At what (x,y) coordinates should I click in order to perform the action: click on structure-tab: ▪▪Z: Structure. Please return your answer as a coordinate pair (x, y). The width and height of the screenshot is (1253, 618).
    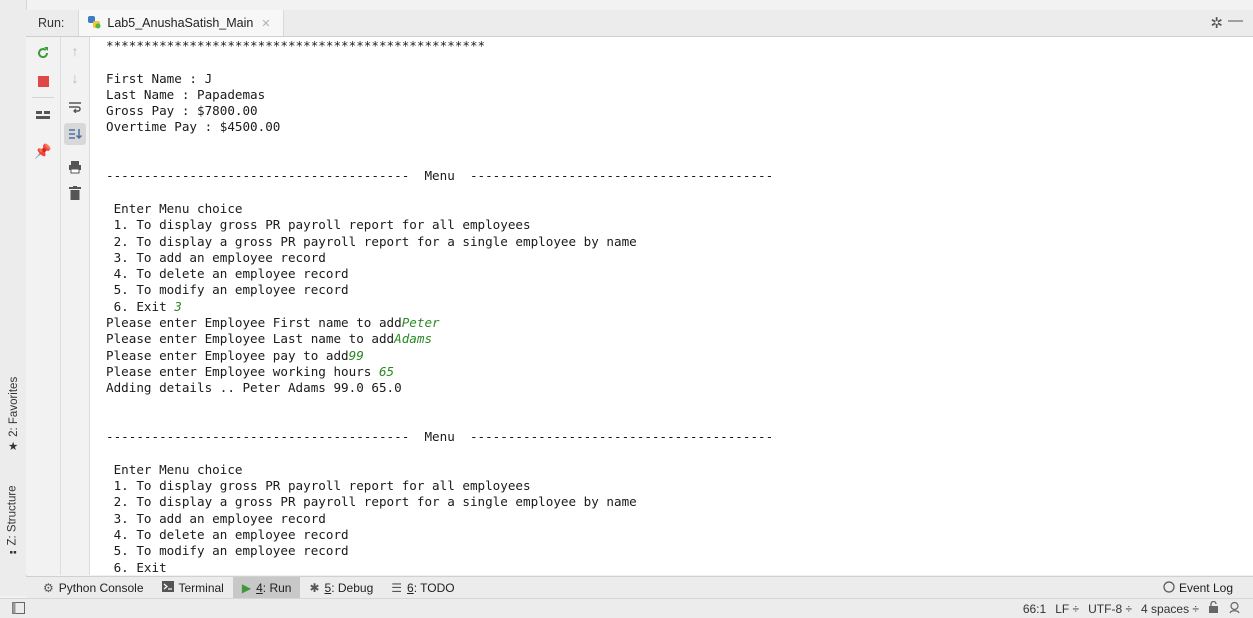
    Looking at the image, I should click on (13, 521).